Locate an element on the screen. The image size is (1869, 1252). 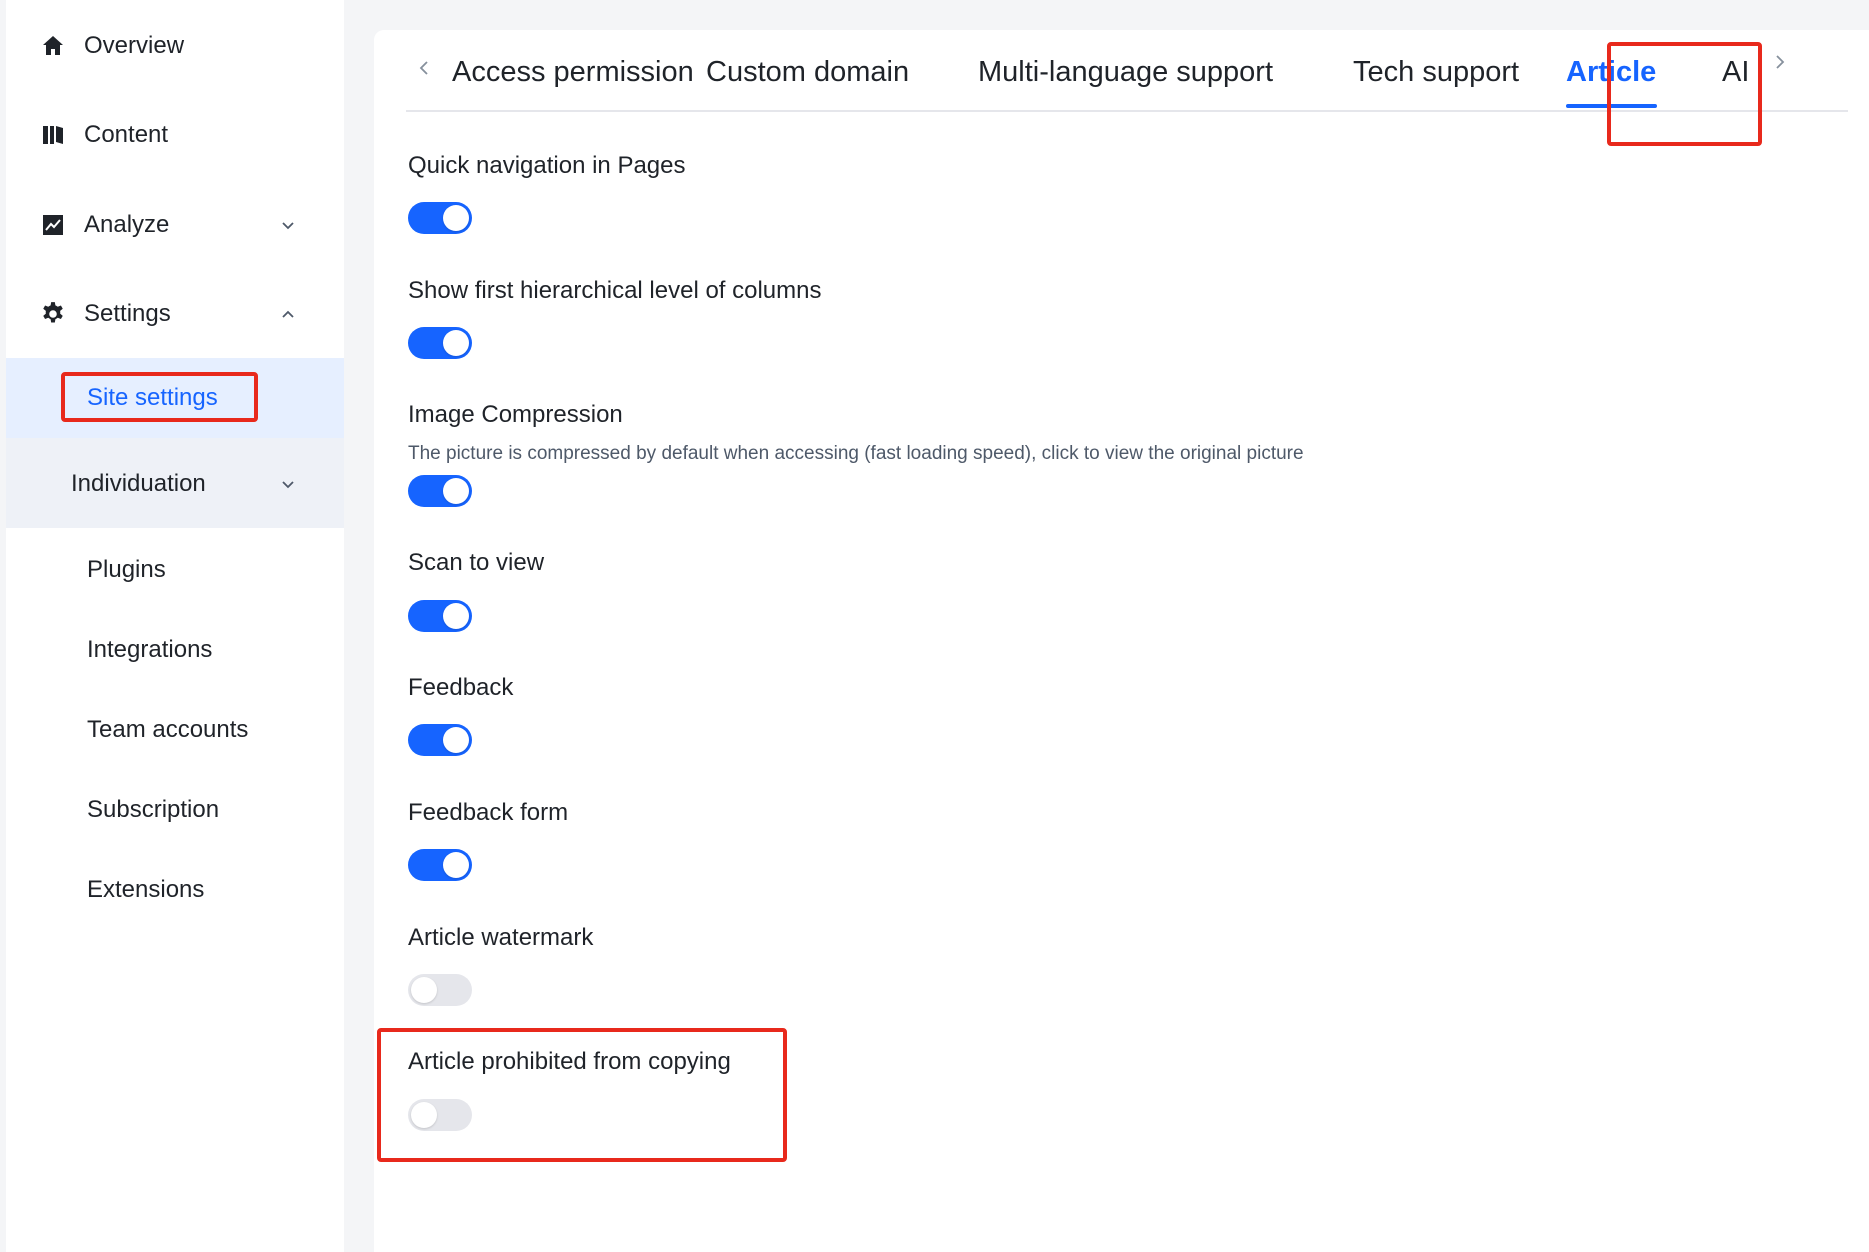
setting-title: Quick navigation in Pages is located at coordinates (547, 165).